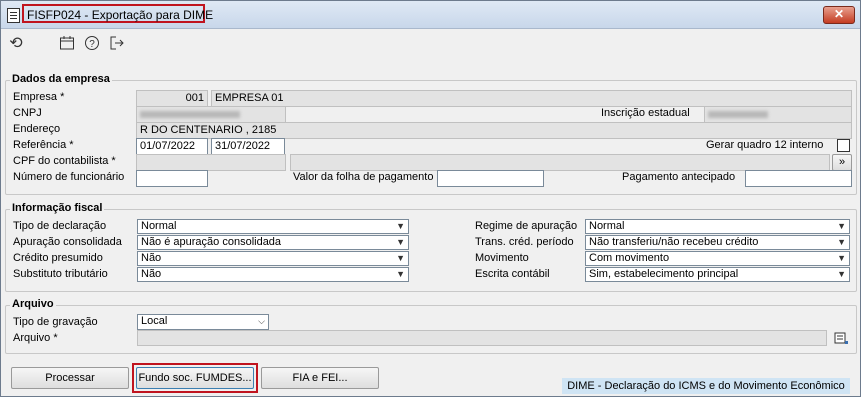 The height and width of the screenshot is (397, 861). What do you see at coordinates (172, 98) in the screenshot?
I see `empresa-code-field: 001` at bounding box center [172, 98].